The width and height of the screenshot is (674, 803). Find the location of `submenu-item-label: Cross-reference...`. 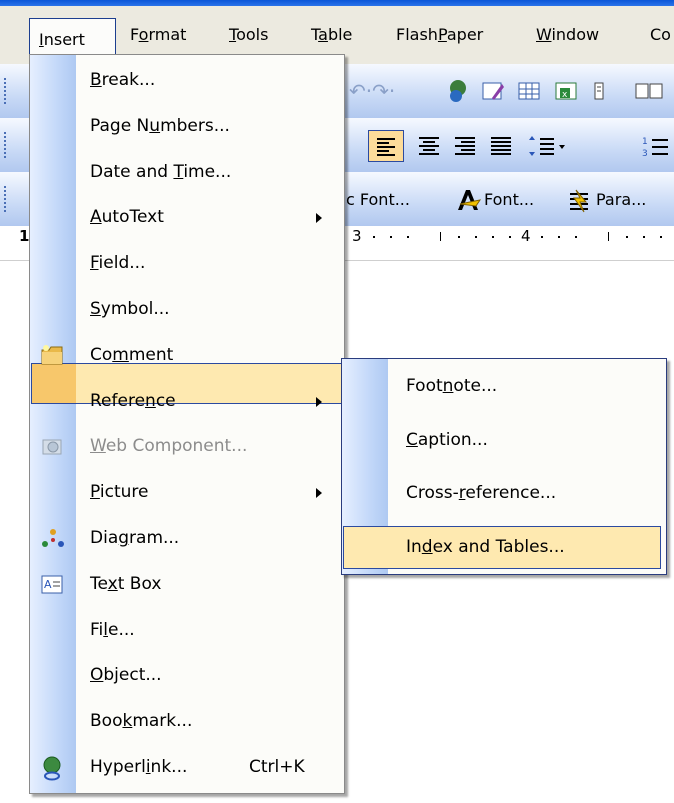

submenu-item-label: Cross-reference... is located at coordinates (481, 493).